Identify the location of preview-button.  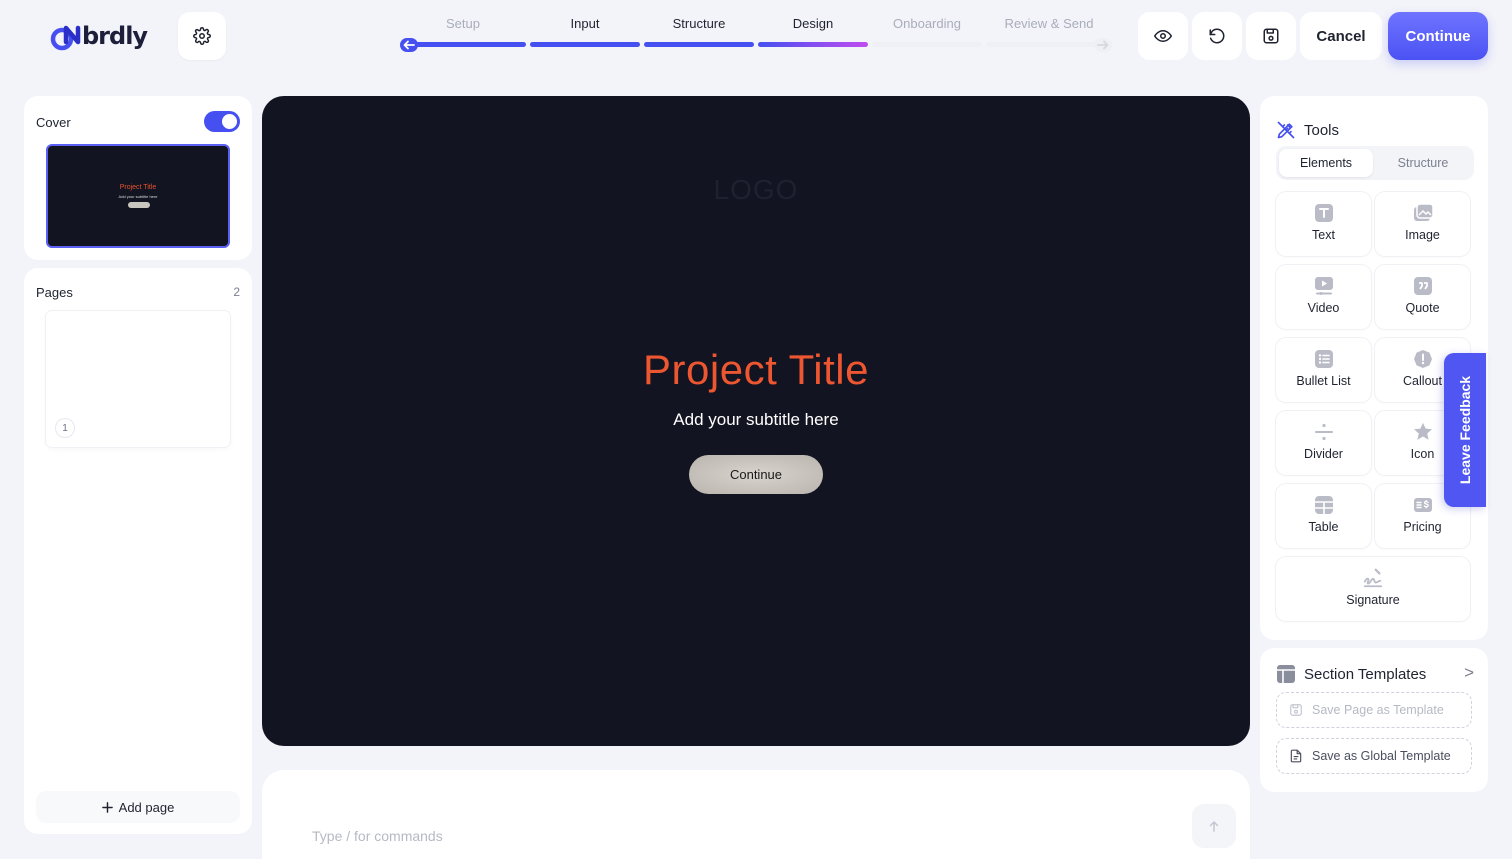
(1163, 36).